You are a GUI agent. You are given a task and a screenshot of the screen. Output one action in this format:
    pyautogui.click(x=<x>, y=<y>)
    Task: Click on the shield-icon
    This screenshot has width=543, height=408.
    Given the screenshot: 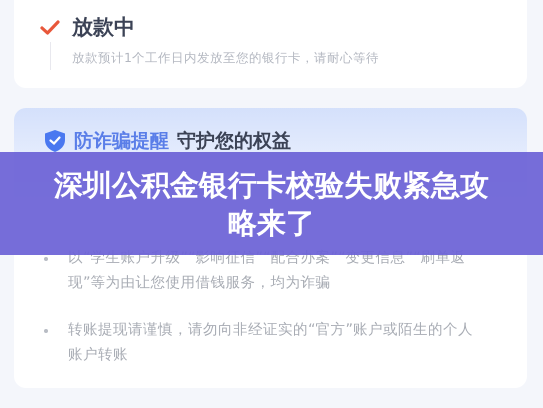 What is the action you would take?
    pyautogui.click(x=55, y=141)
    